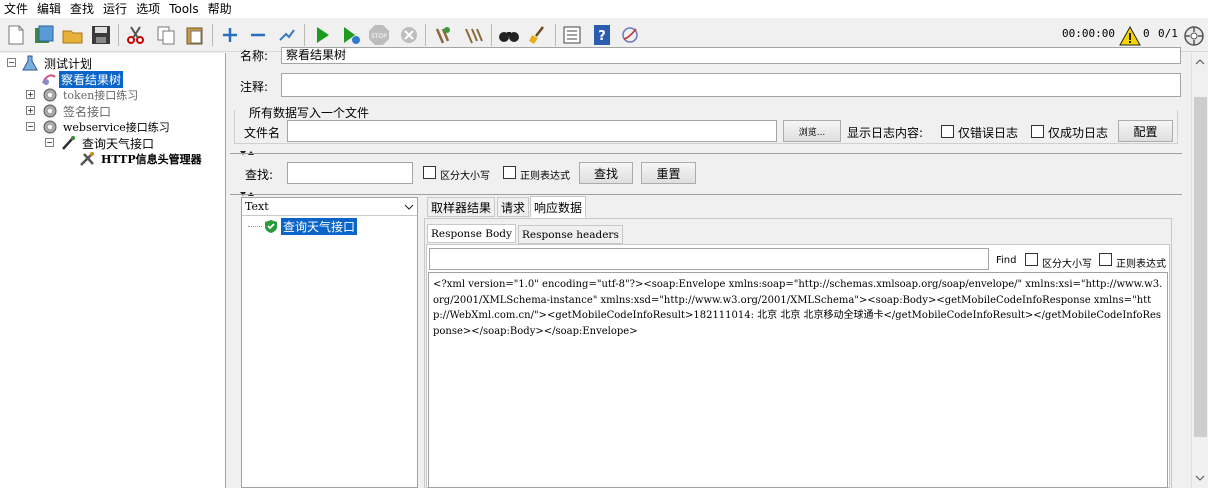 The image size is (1208, 488). Describe the element at coordinates (630, 35) in the screenshot. I see `remote-icon` at that location.